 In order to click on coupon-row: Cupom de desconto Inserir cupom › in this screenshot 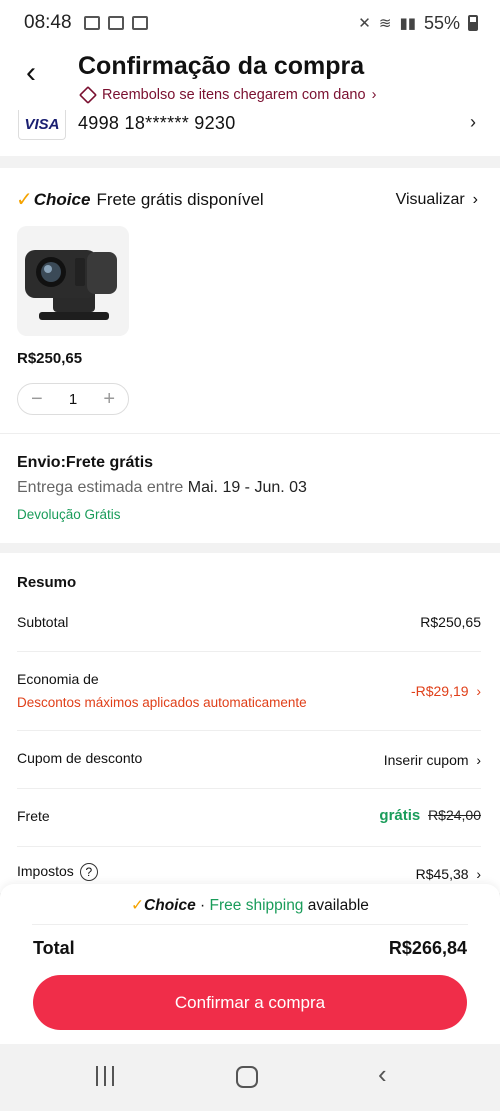, I will do `click(249, 759)`.